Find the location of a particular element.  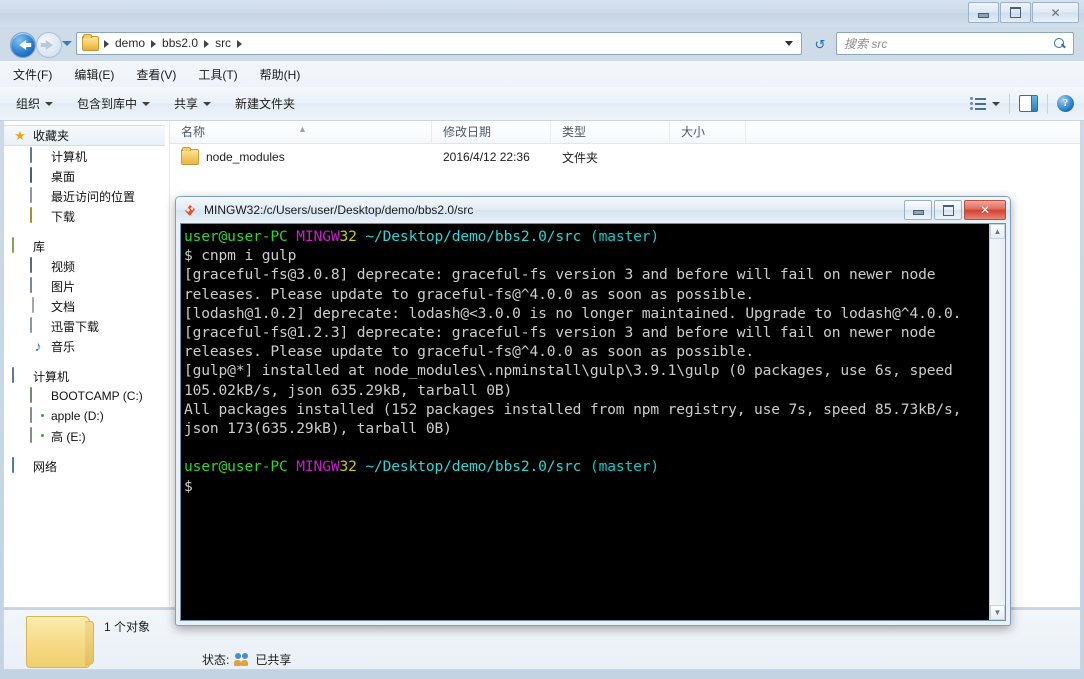

sidebar-item-drive-d: apple (D:) is located at coordinates (86, 416).